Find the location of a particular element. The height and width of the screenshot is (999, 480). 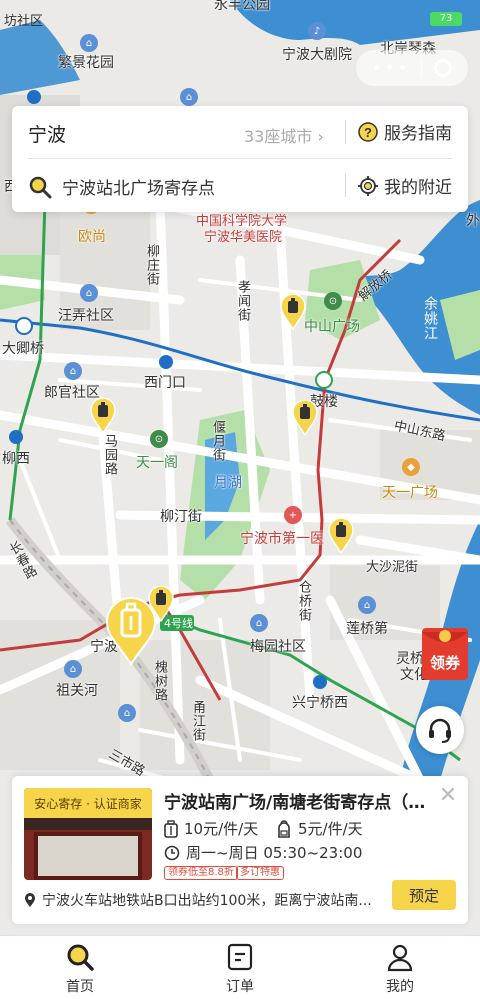

more-icon: ••• is located at coordinates (391, 68).